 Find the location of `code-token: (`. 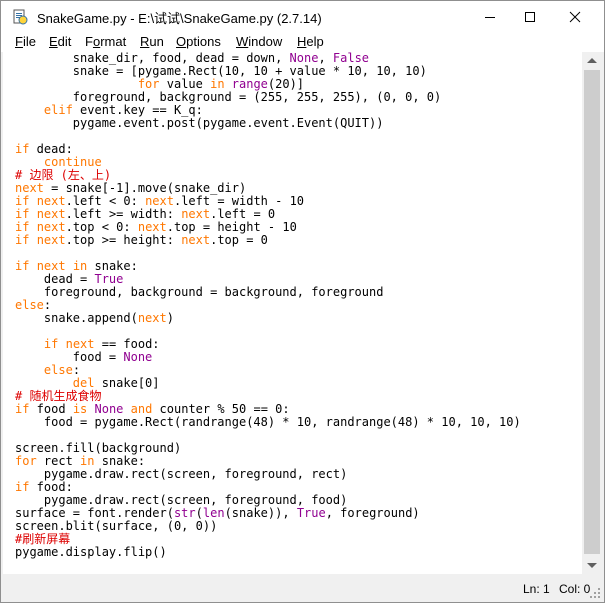

code-token: ( is located at coordinates (199, 513).